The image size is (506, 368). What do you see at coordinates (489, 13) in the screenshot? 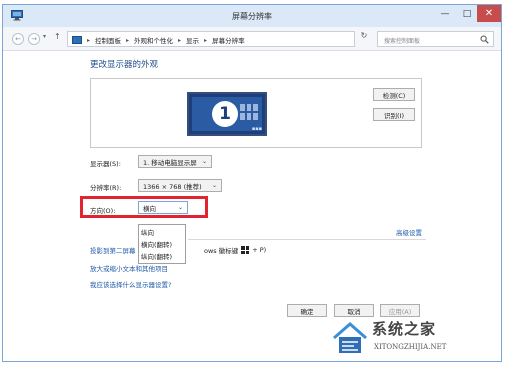
I see `close-button: ✕` at bounding box center [489, 13].